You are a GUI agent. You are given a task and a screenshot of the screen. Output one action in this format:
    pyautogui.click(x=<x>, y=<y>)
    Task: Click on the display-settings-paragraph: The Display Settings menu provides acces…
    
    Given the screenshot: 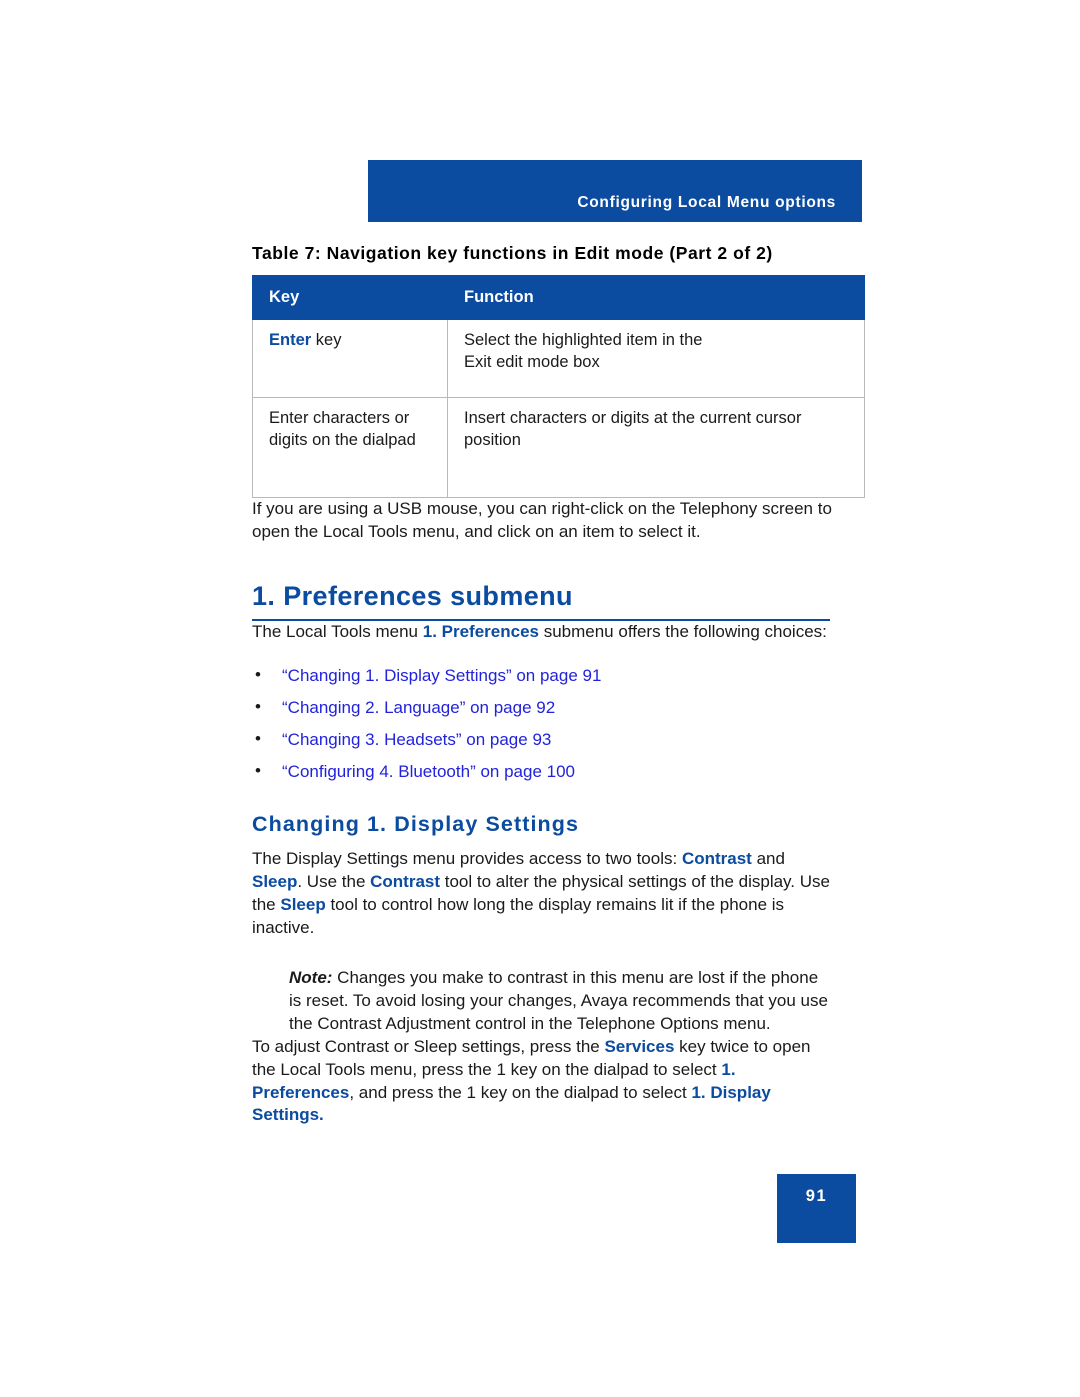 What is the action you would take?
    pyautogui.click(x=542, y=894)
    